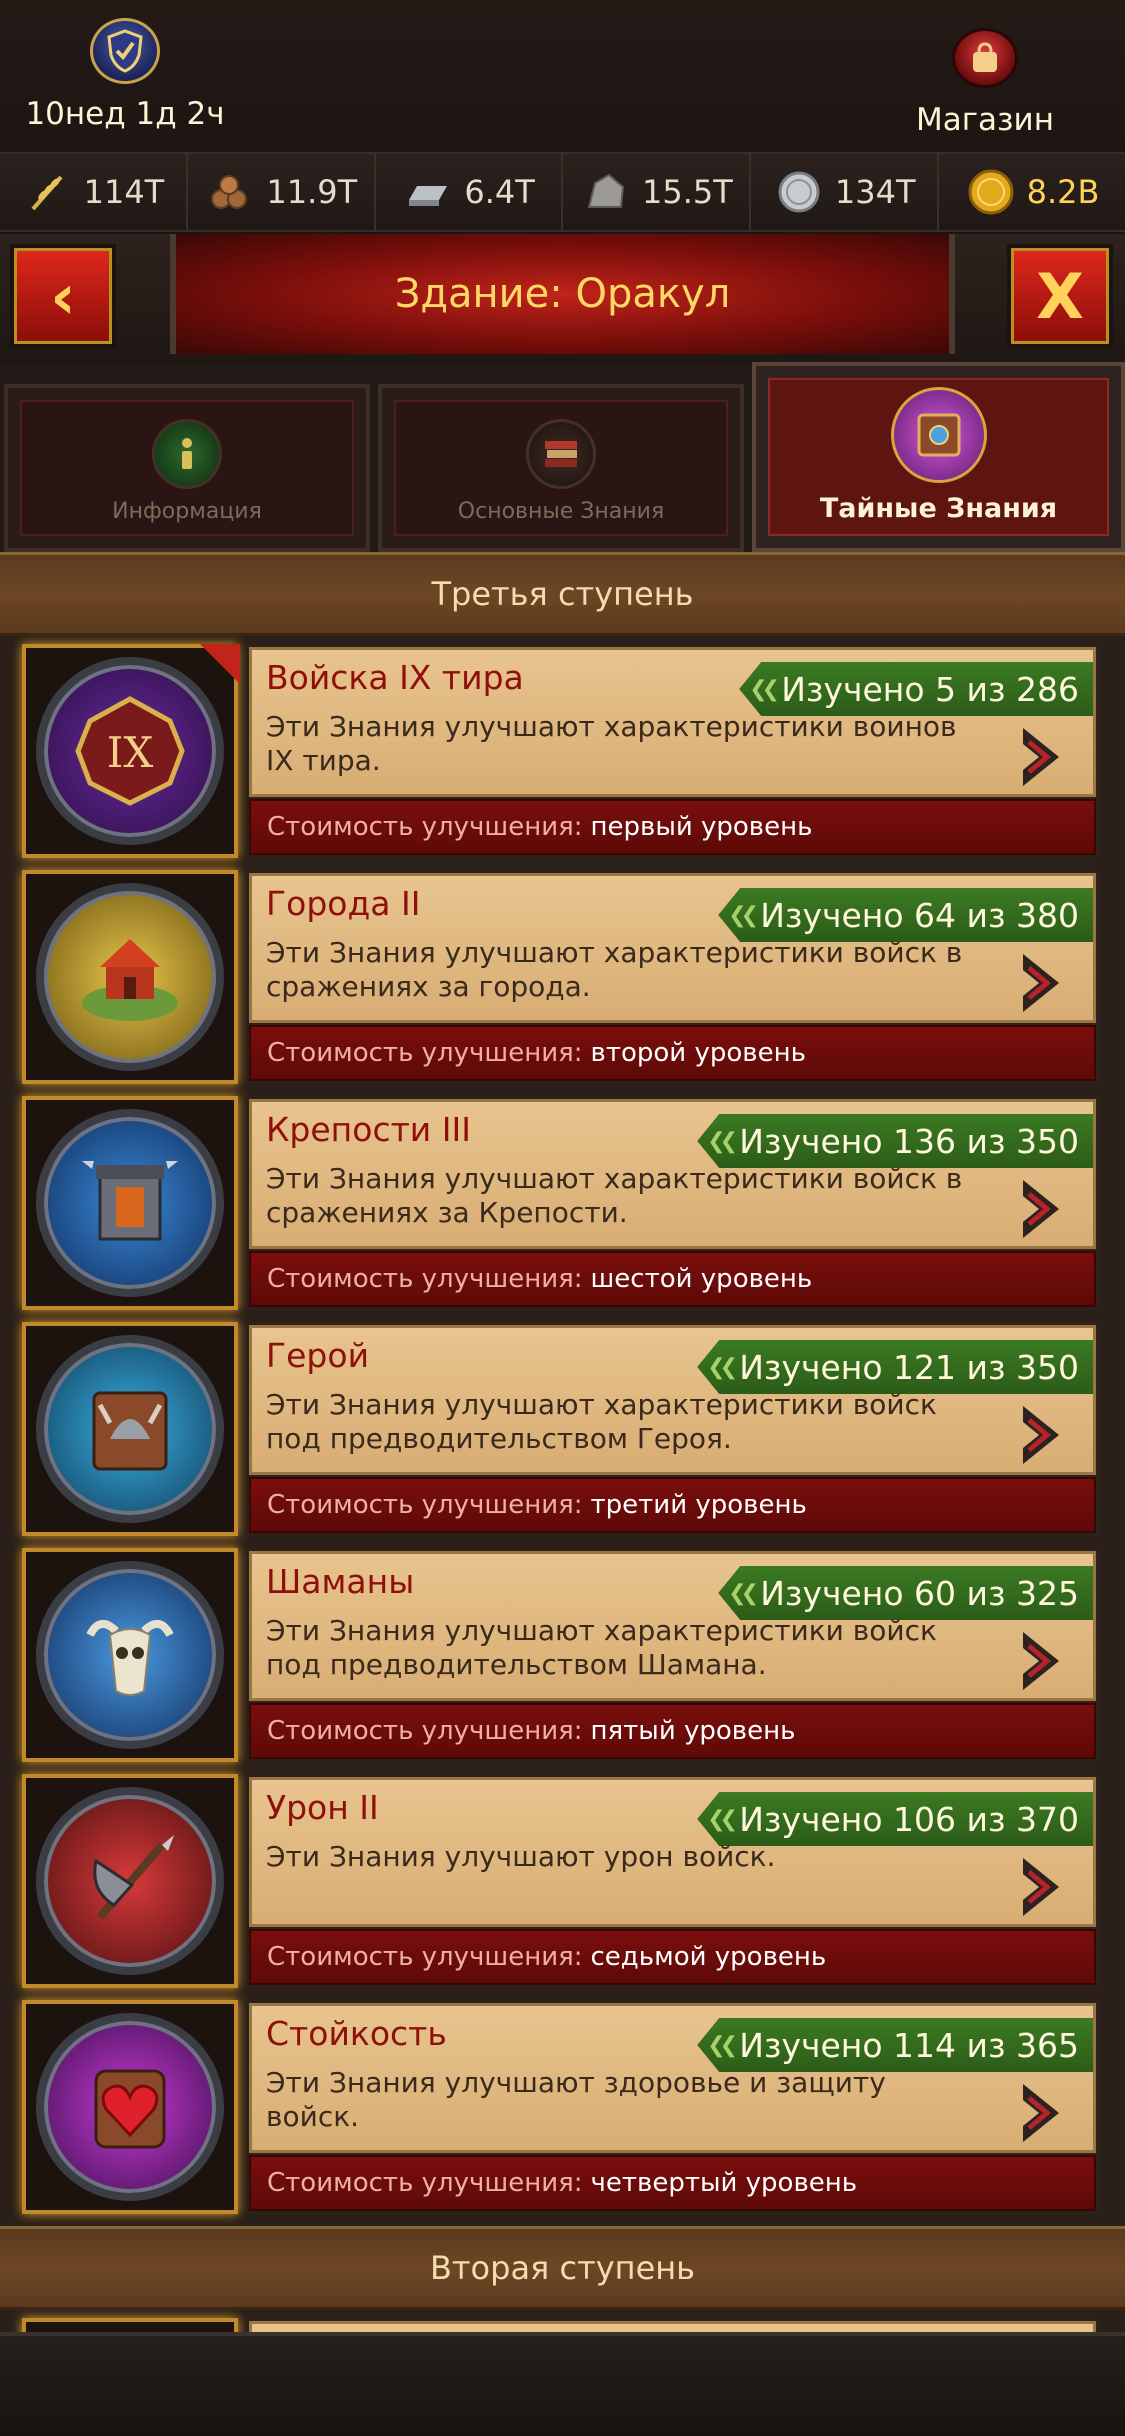  I want to click on shop-bag-icon, so click(985, 58).